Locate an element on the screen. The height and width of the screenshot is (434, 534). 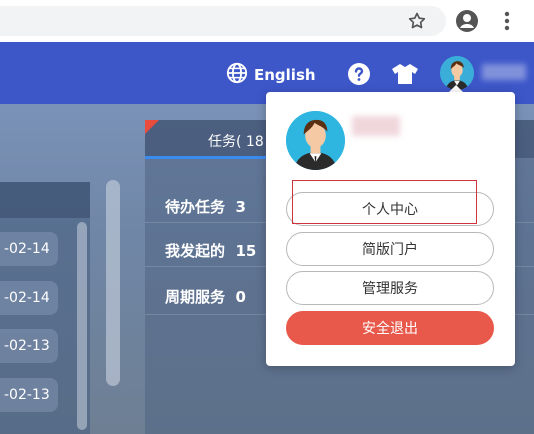
active-tab-indicator is located at coordinates (210, 157).